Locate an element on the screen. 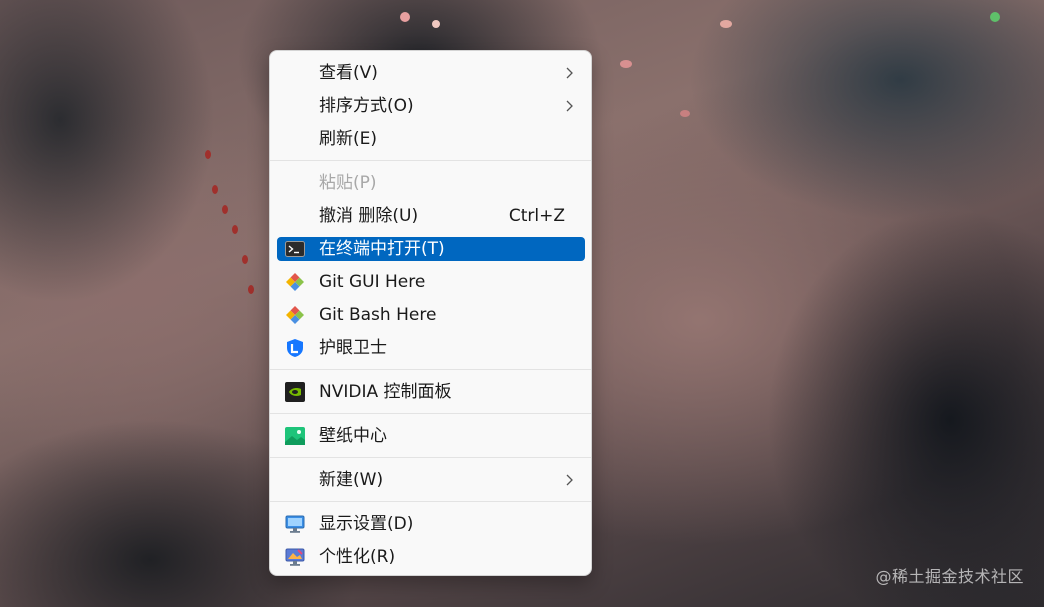  menu-item-git-bash: Git Bash Here is located at coordinates (431, 315).